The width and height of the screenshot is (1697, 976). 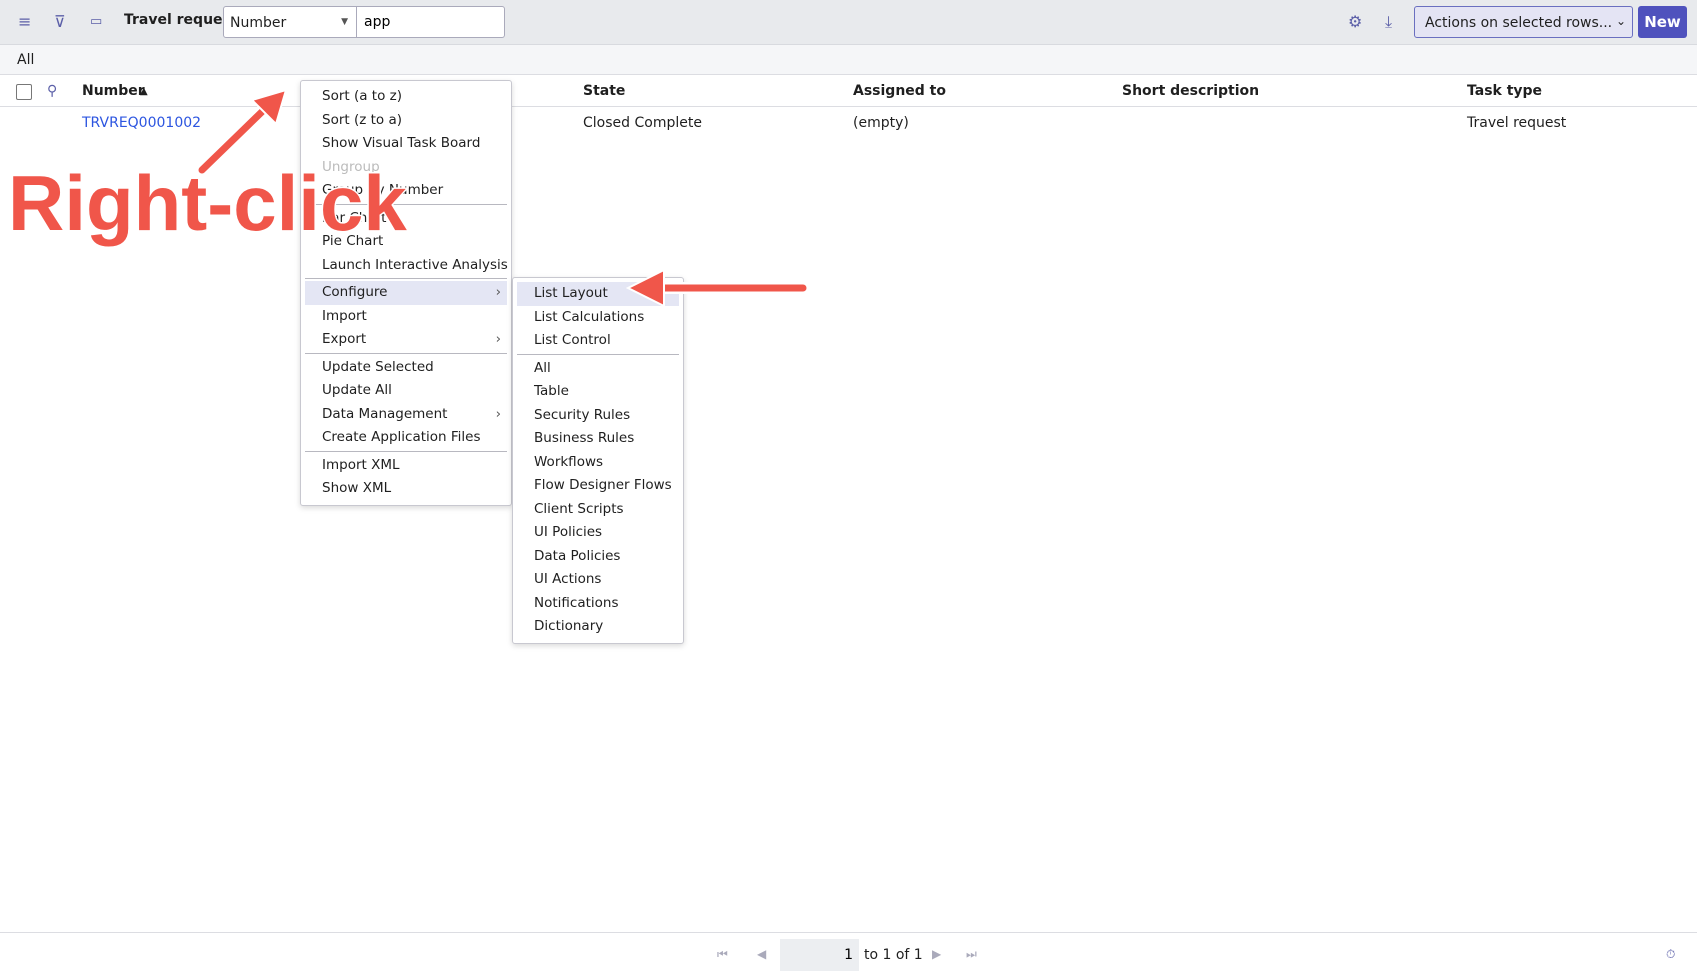 What do you see at coordinates (598, 341) in the screenshot?
I see `submenu-item-list-control: List Control` at bounding box center [598, 341].